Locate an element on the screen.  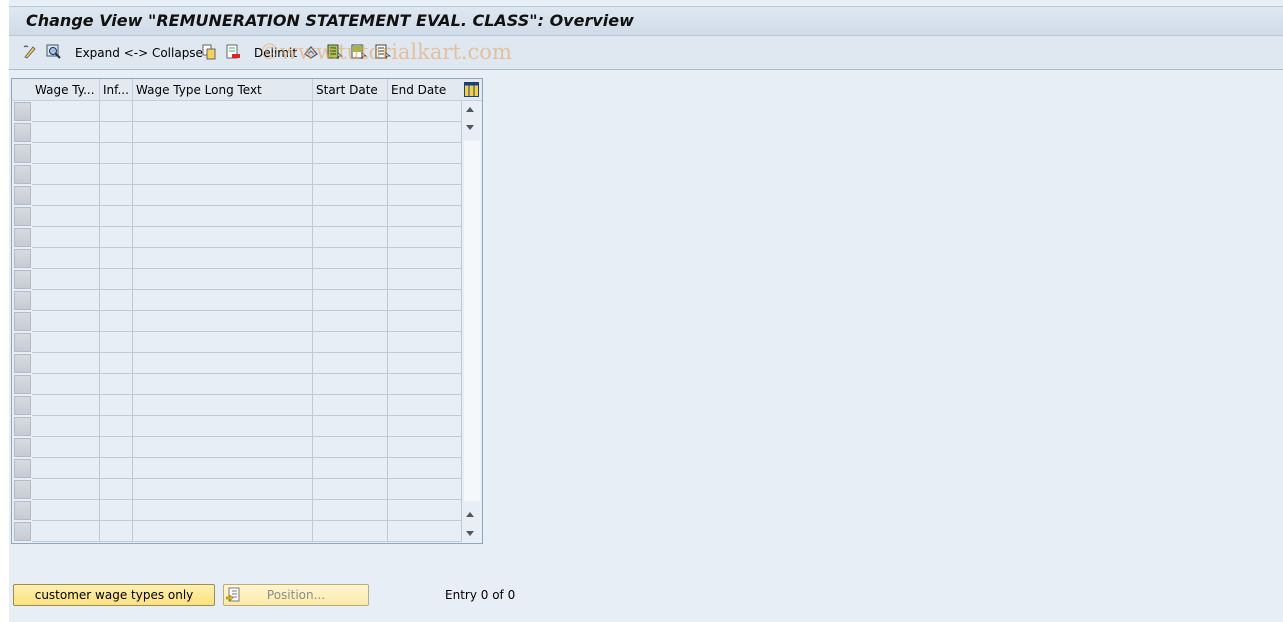
select-all-rows-header is located at coordinates (22, 90).